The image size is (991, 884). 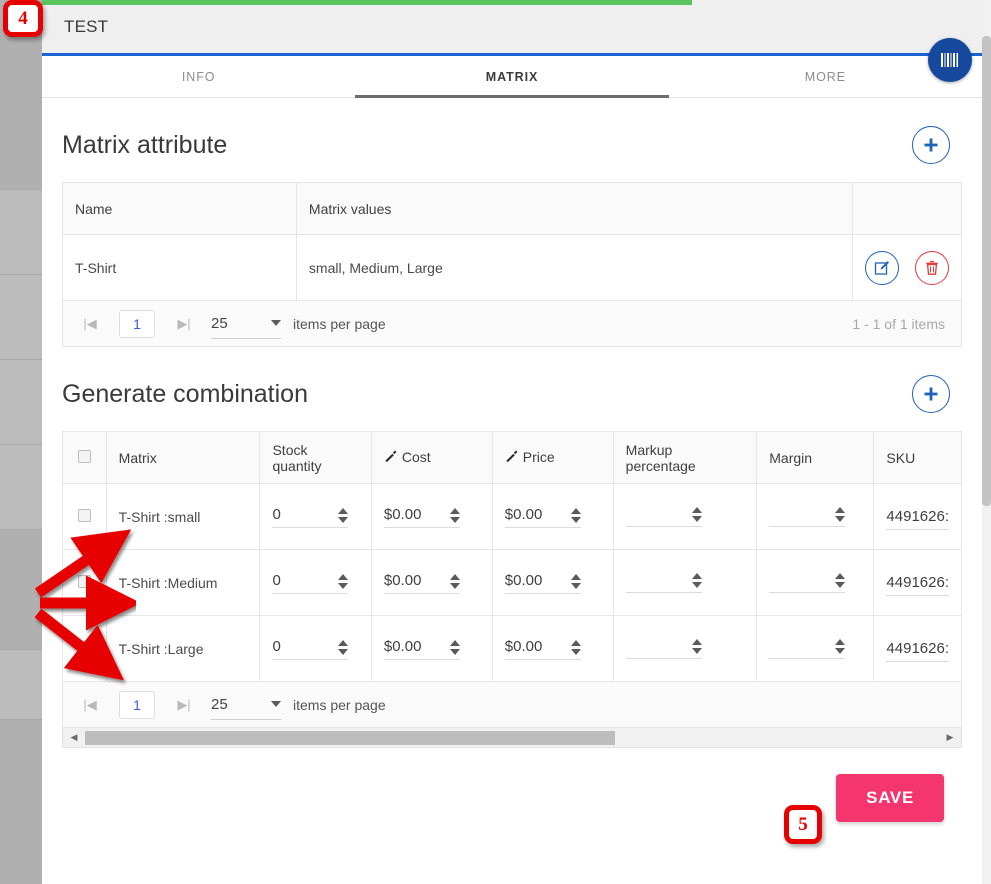 I want to click on page-vertical-scrollbar, so click(x=986, y=442).